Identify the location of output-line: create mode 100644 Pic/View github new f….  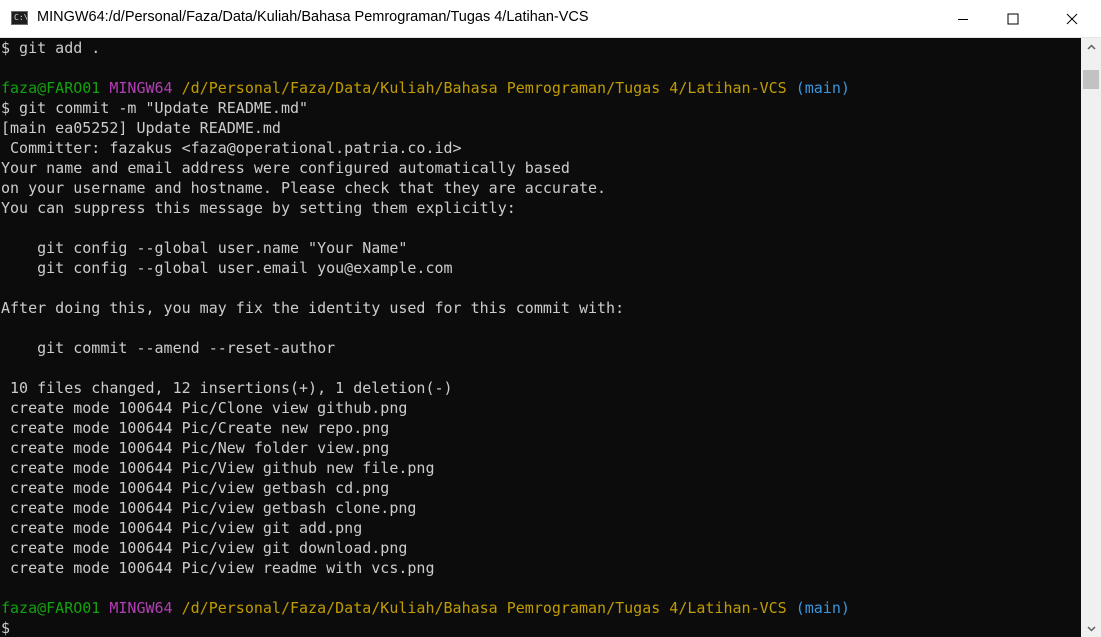
(218, 468).